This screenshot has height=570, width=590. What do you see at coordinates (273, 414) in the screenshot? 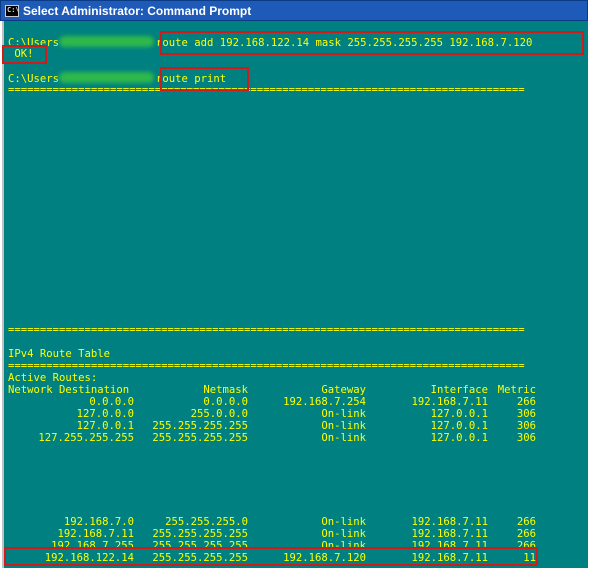
I see `route-row: 127.0.0.0 255.0.0.0 On-link 127.0.0.1 306` at bounding box center [273, 414].